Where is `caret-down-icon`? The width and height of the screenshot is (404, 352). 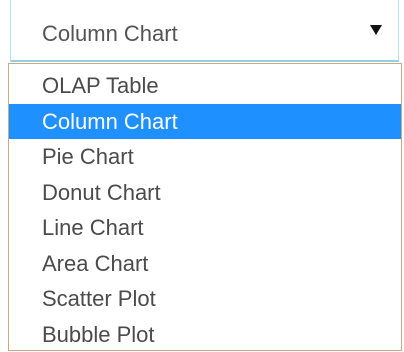
caret-down-icon is located at coordinates (376, 30).